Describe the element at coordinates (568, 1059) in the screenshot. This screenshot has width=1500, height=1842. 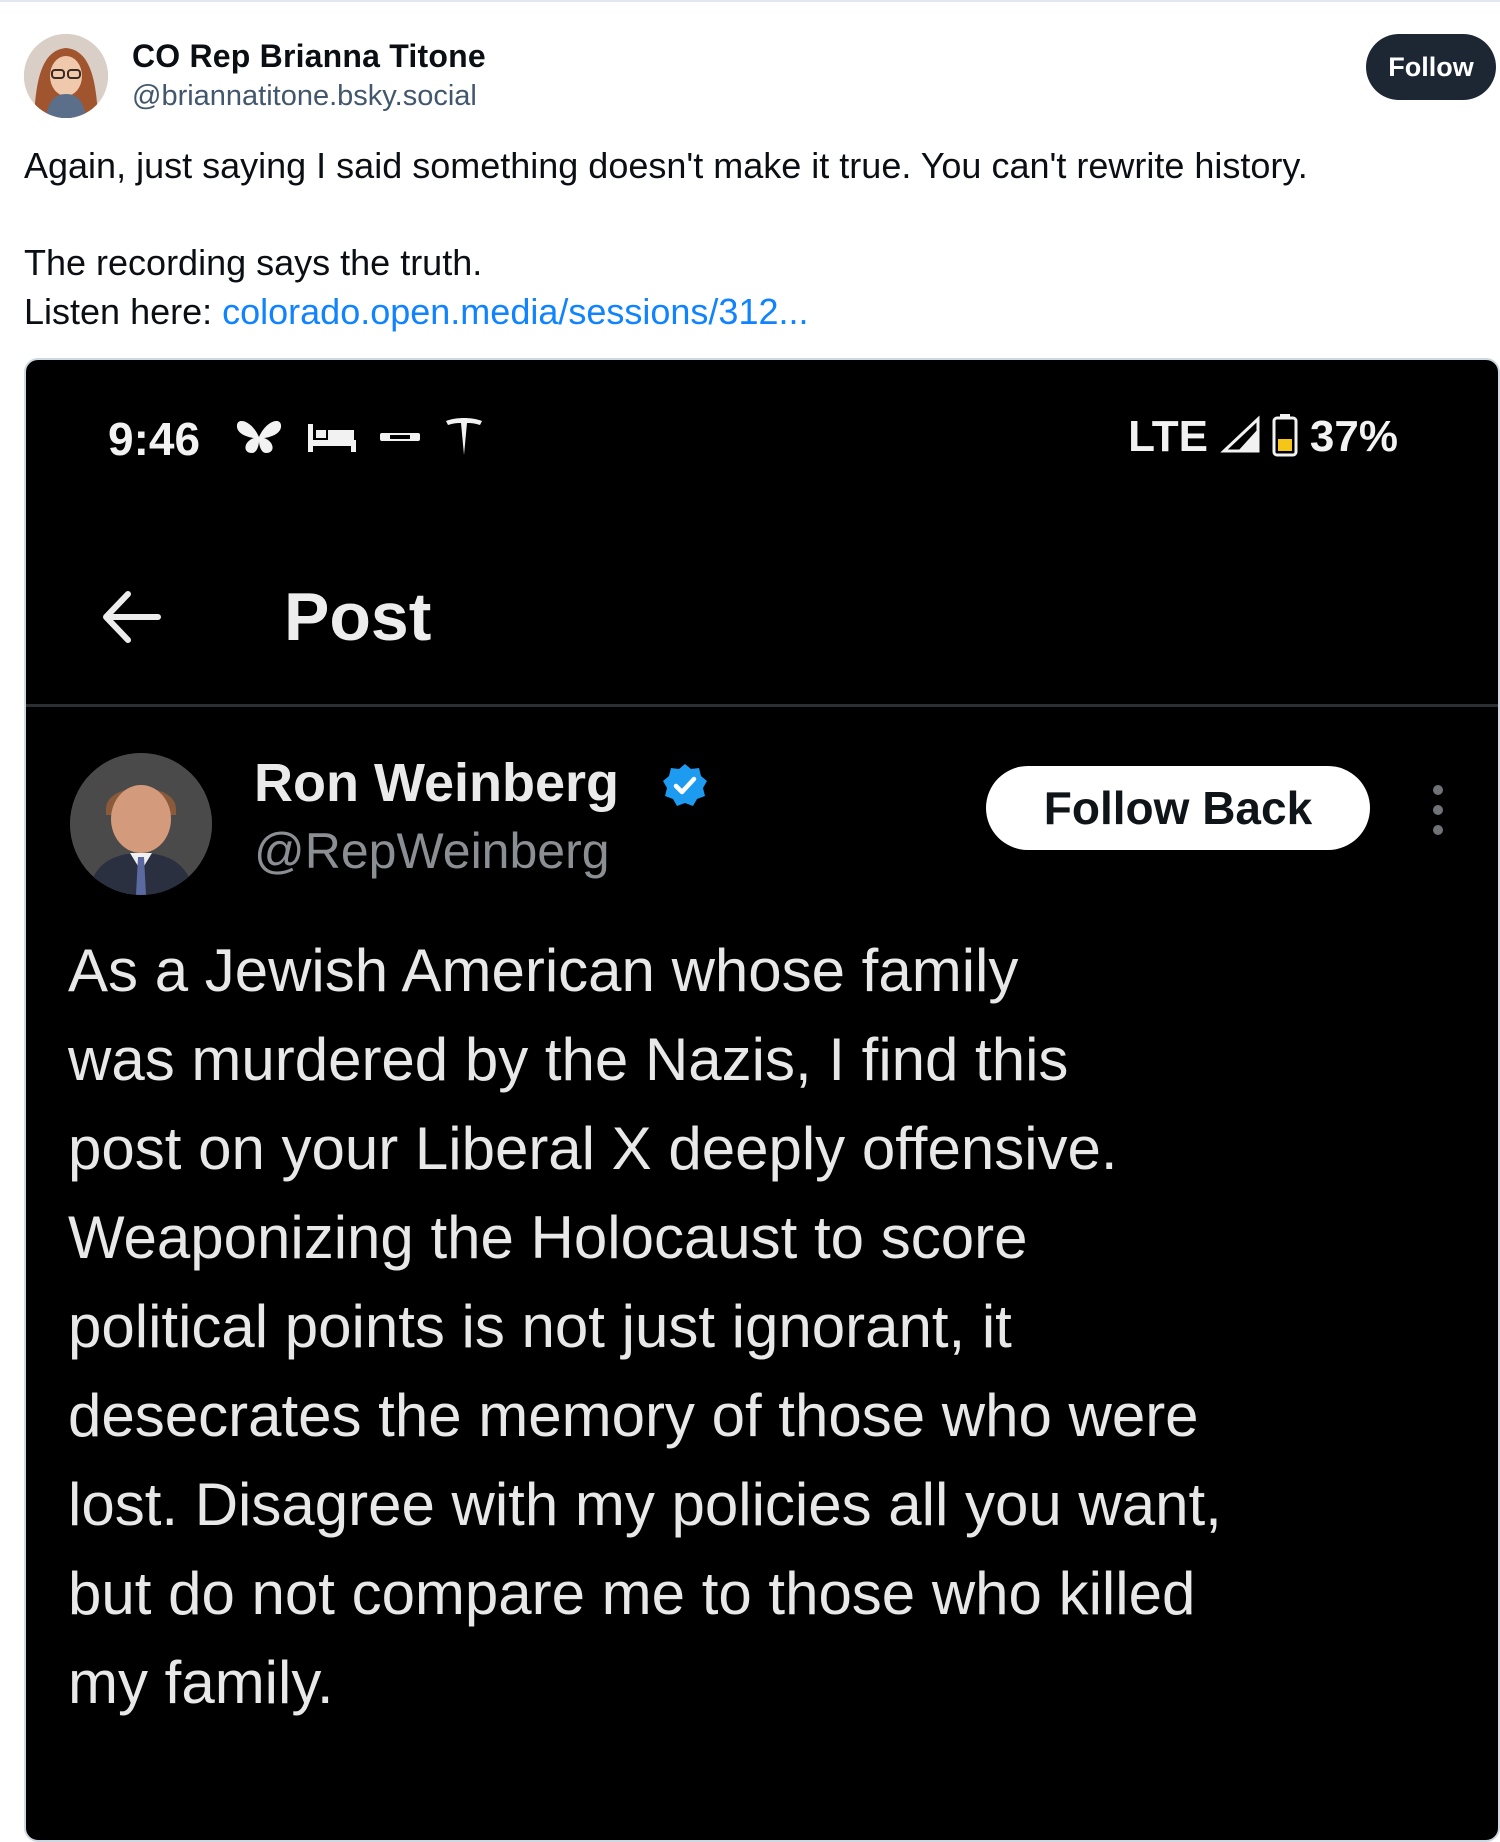
I see `tweet-text-line: was murdered by the Nazis, I find this` at that location.